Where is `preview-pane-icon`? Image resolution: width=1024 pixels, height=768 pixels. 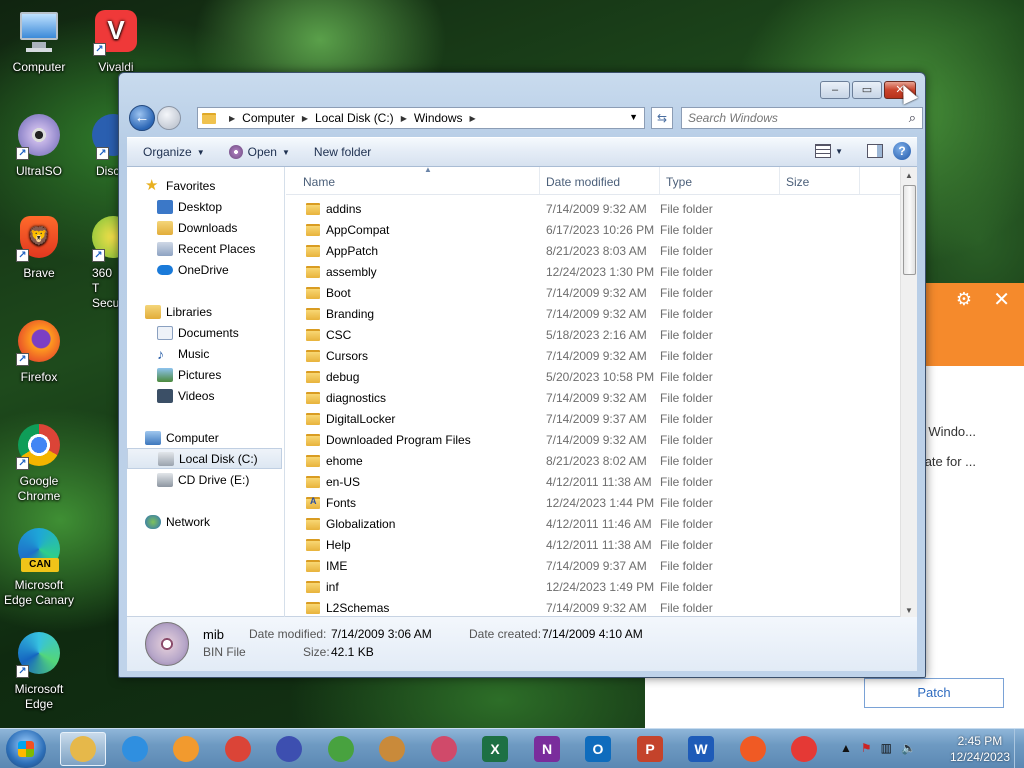
preview-pane-icon is located at coordinates (875, 151).